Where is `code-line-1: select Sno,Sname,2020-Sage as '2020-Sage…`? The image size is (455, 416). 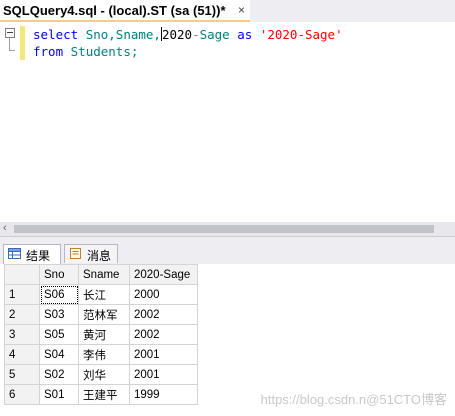 code-line-1: select Sno,Sname,2020-Sage as '2020-Sage… is located at coordinates (188, 34).